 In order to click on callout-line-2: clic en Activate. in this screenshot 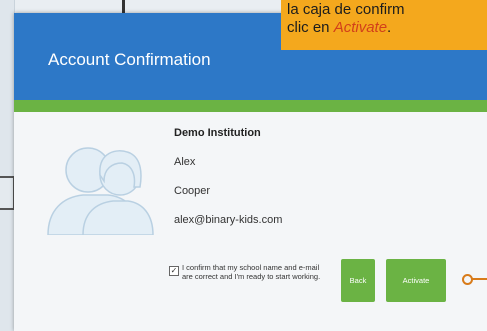, I will do `click(387, 28)`.